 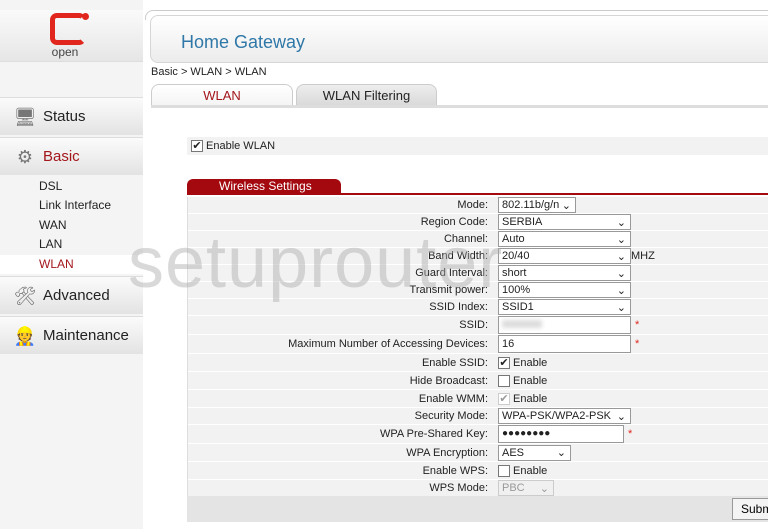 What do you see at coordinates (458, 256) in the screenshot?
I see `bandwidth-label: Band Width:` at bounding box center [458, 256].